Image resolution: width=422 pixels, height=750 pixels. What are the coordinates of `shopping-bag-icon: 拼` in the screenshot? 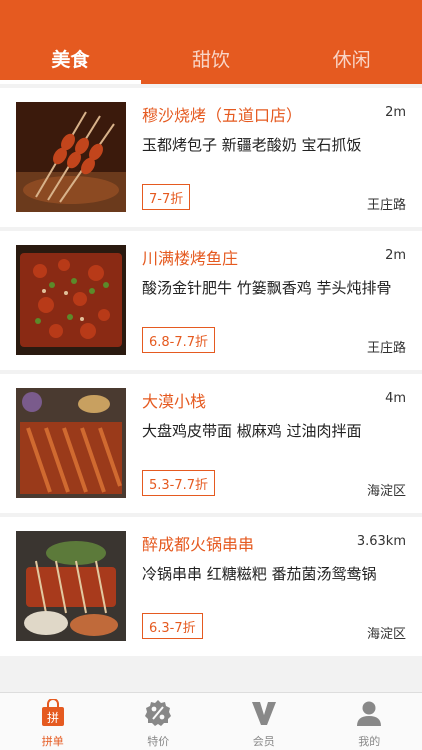 It's located at (53, 713).